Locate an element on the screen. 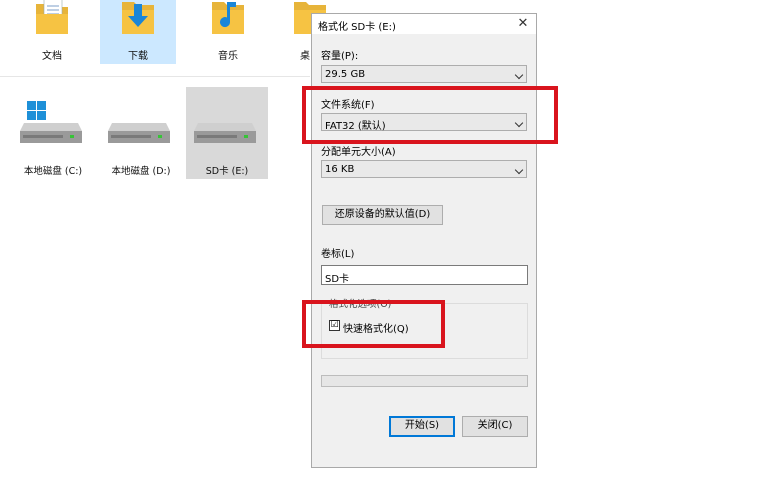 The height and width of the screenshot is (500, 759). volume-label-value: SD卡 is located at coordinates (337, 279).